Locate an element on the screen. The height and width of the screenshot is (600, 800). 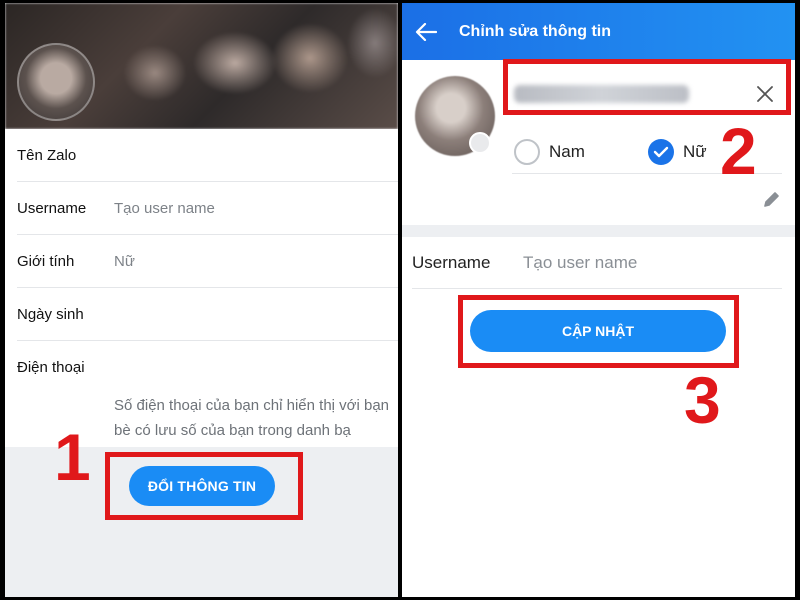
username-label: Username is located at coordinates (451, 262).